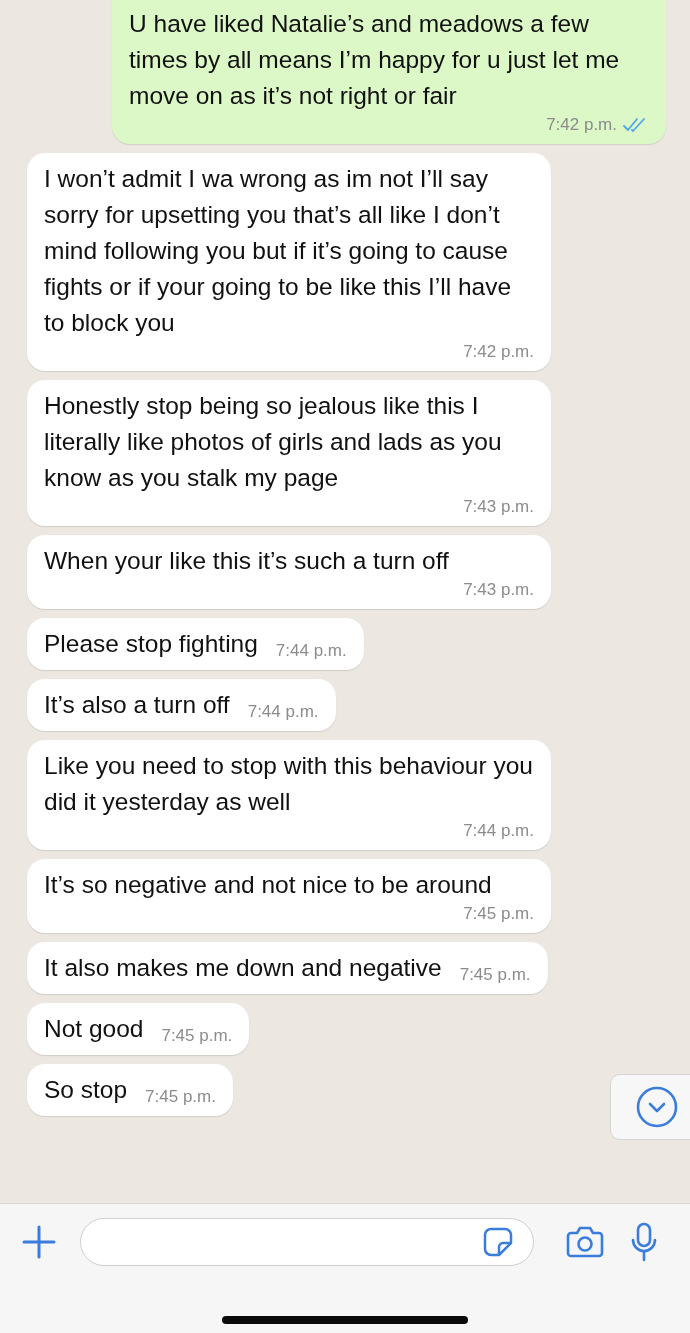 This screenshot has width=690, height=1333. Describe the element at coordinates (151, 644) in the screenshot. I see `message-text: Please stop fighting` at that location.